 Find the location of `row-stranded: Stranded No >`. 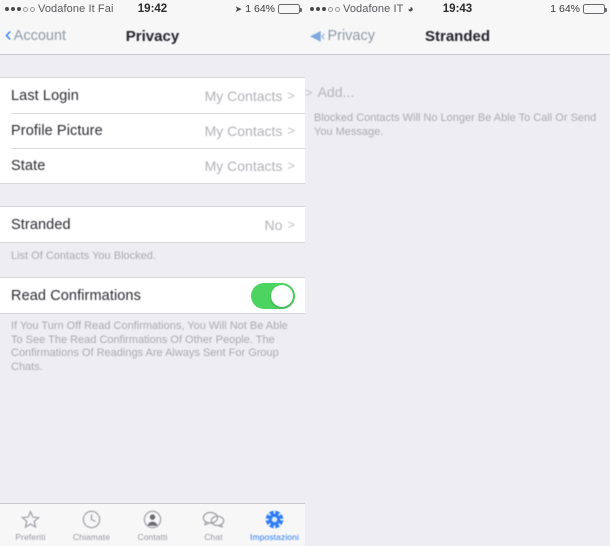

row-stranded: Stranded No > is located at coordinates (152, 224).